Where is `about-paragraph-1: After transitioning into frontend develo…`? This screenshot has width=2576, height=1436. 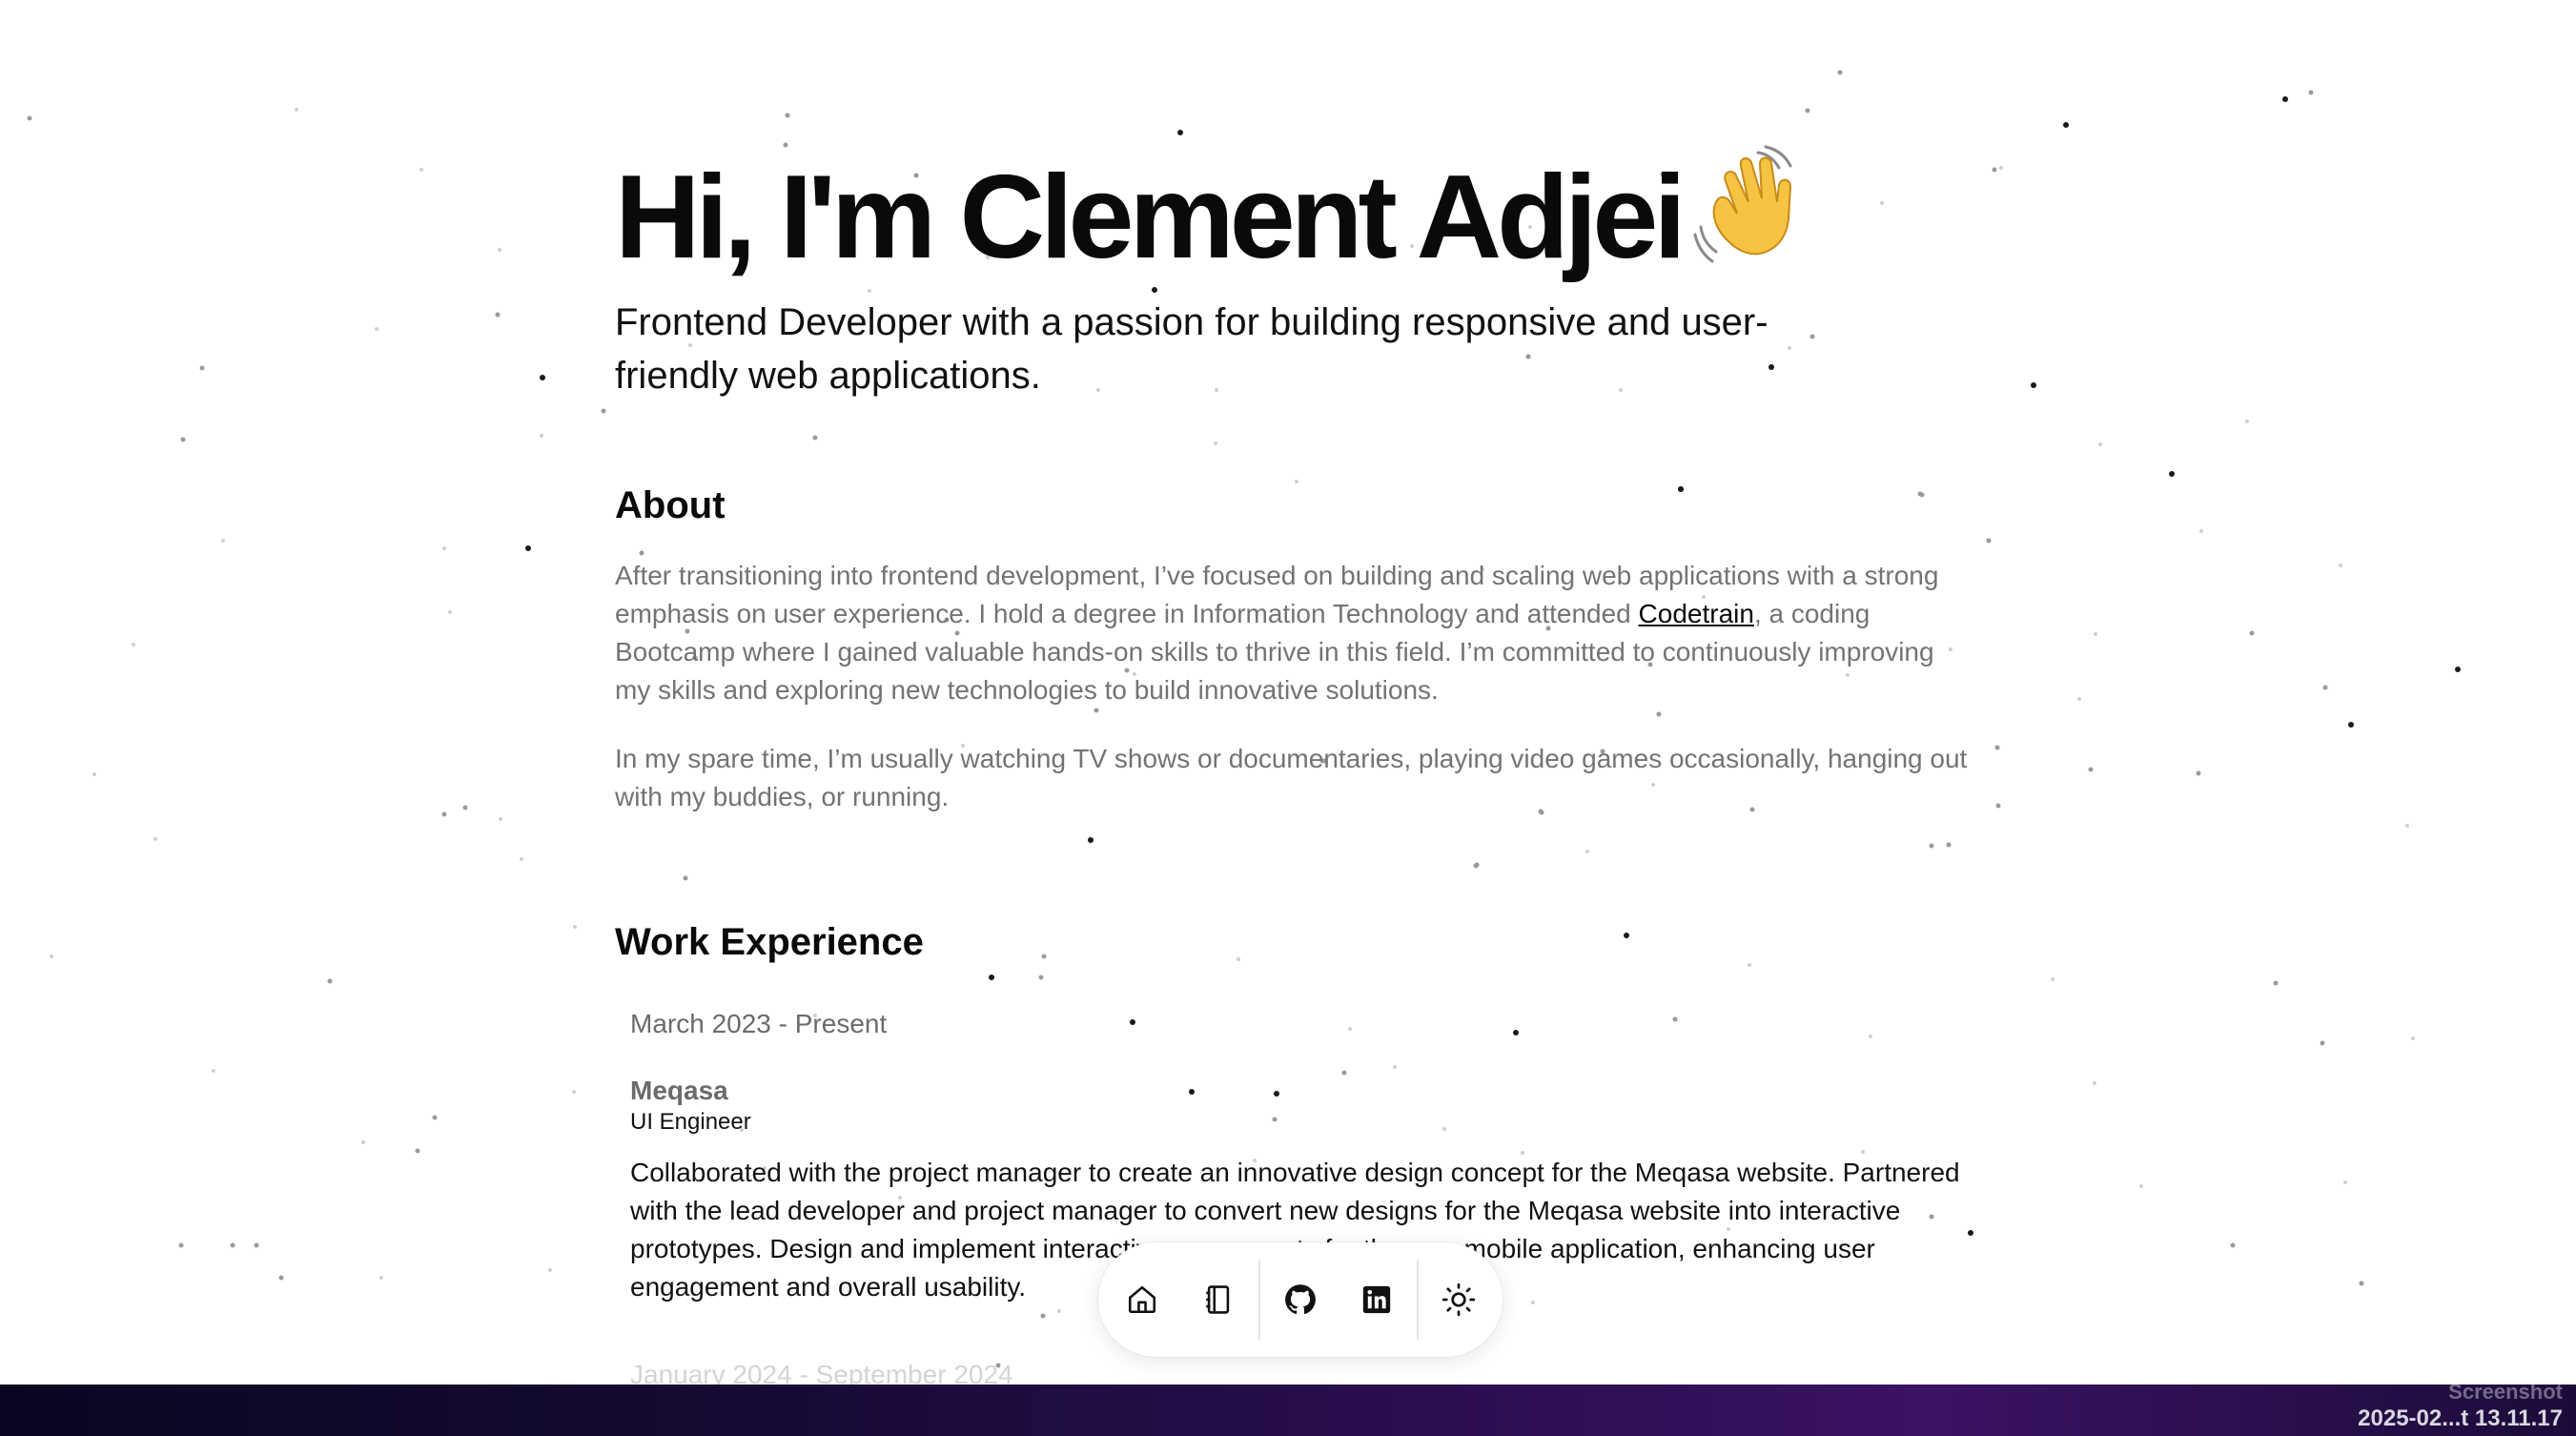
about-paragraph-1: After transitioning into frontend develo… is located at coordinates (1292, 633).